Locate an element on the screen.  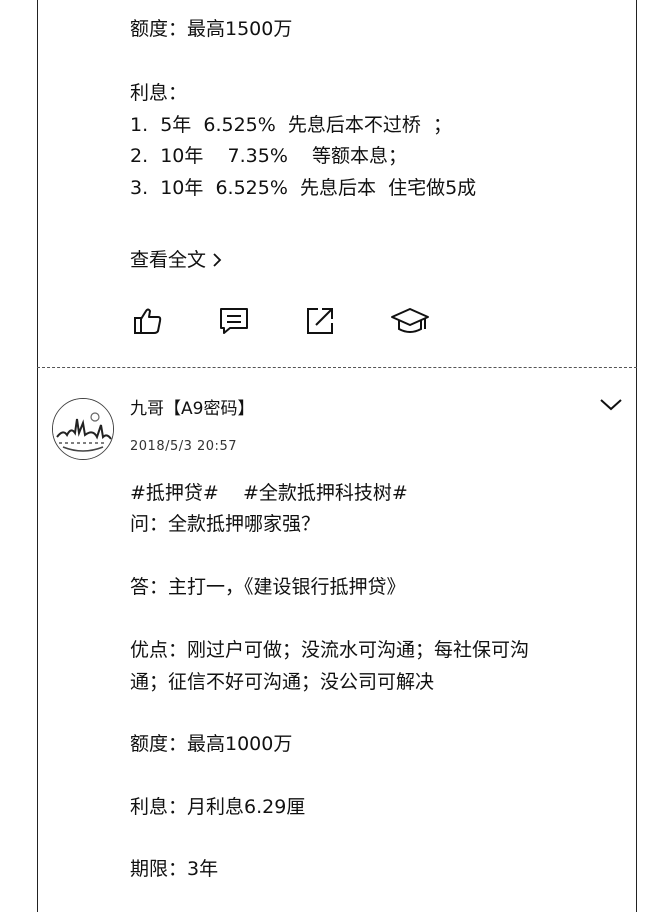
share-icon is located at coordinates (320, 321).